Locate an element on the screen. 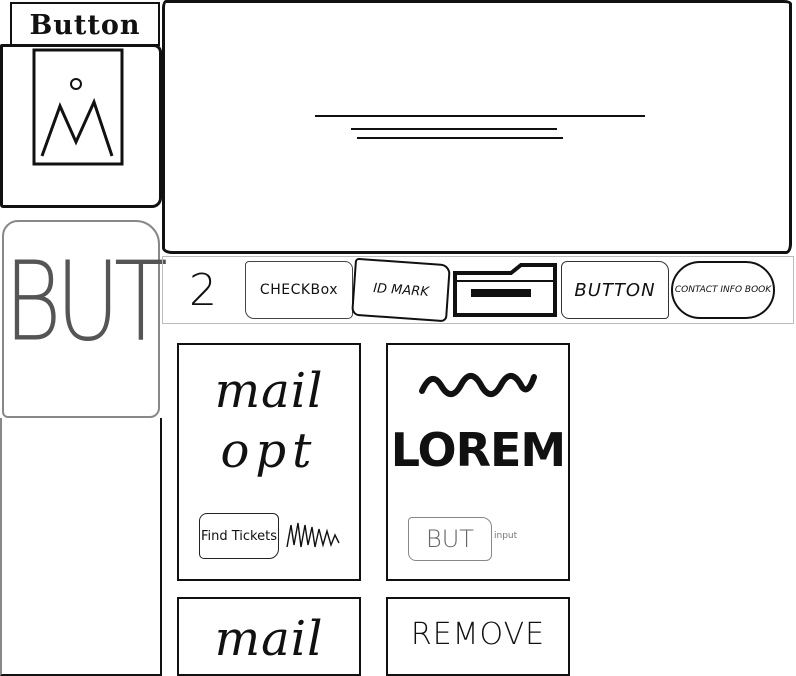  mail-small-card: mail is located at coordinates (269, 636).